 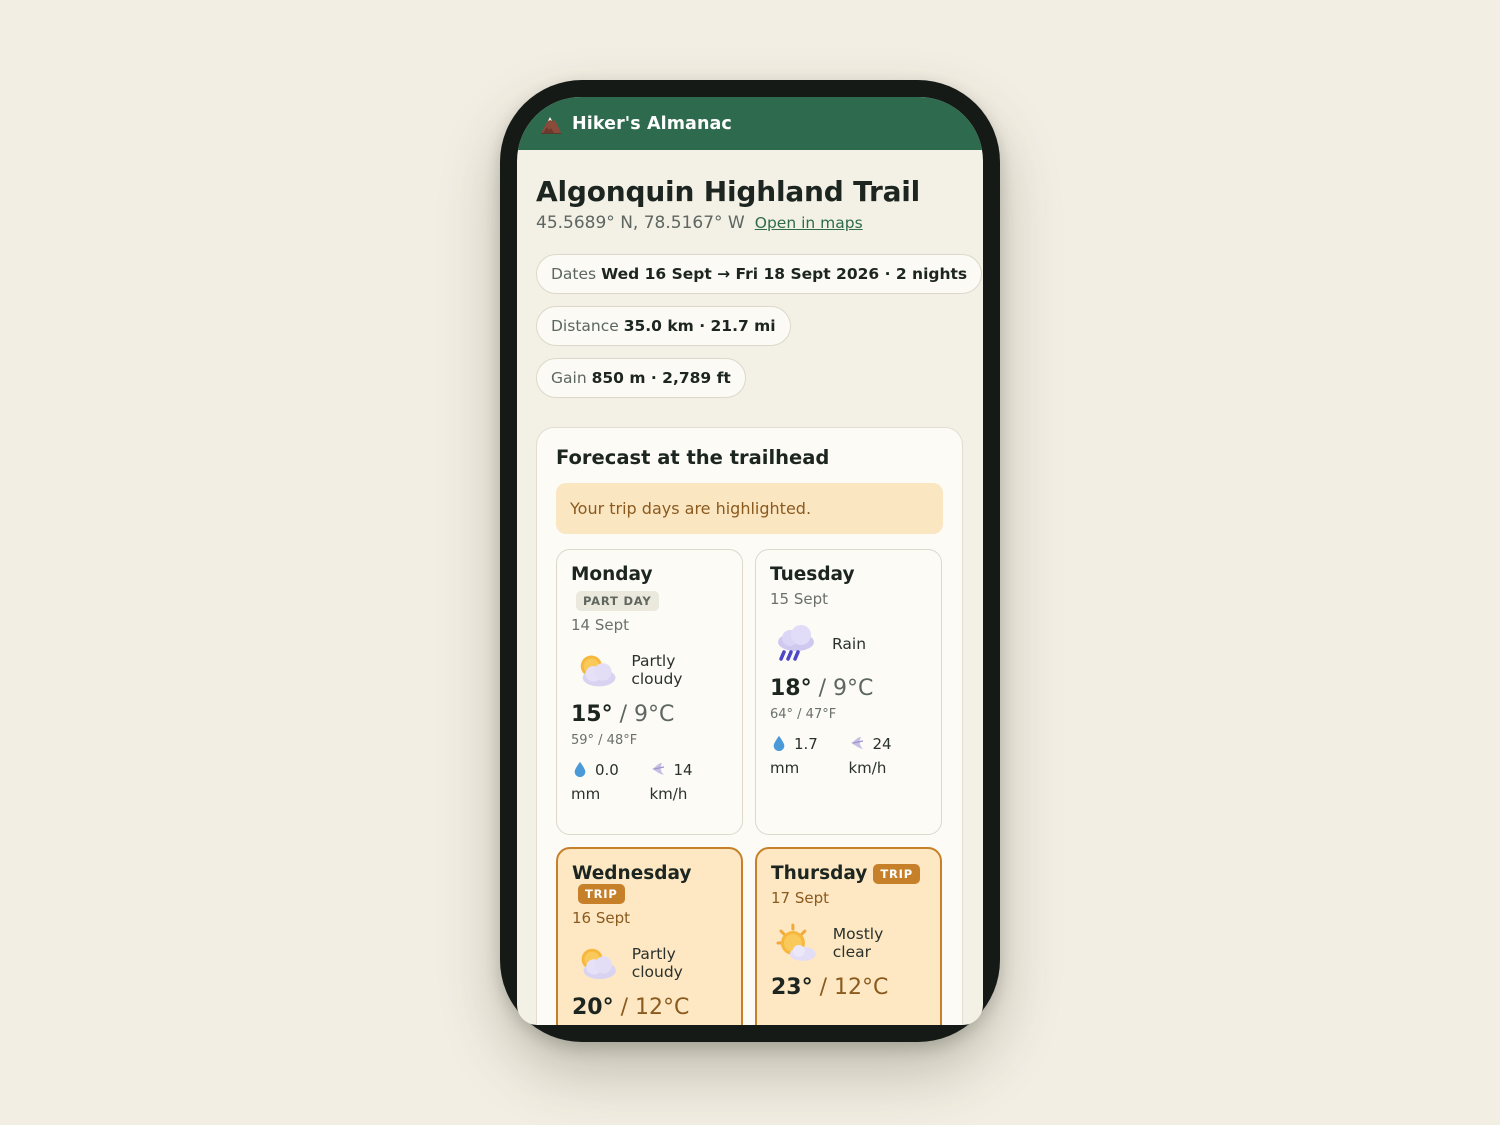 I want to click on temperature-celsius: 15° / 9°C, so click(x=649, y=714).